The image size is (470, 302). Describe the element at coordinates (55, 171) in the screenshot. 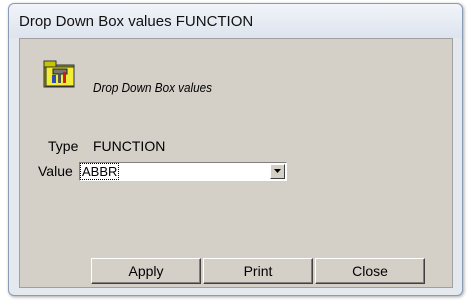

I see `value-label: Value` at that location.